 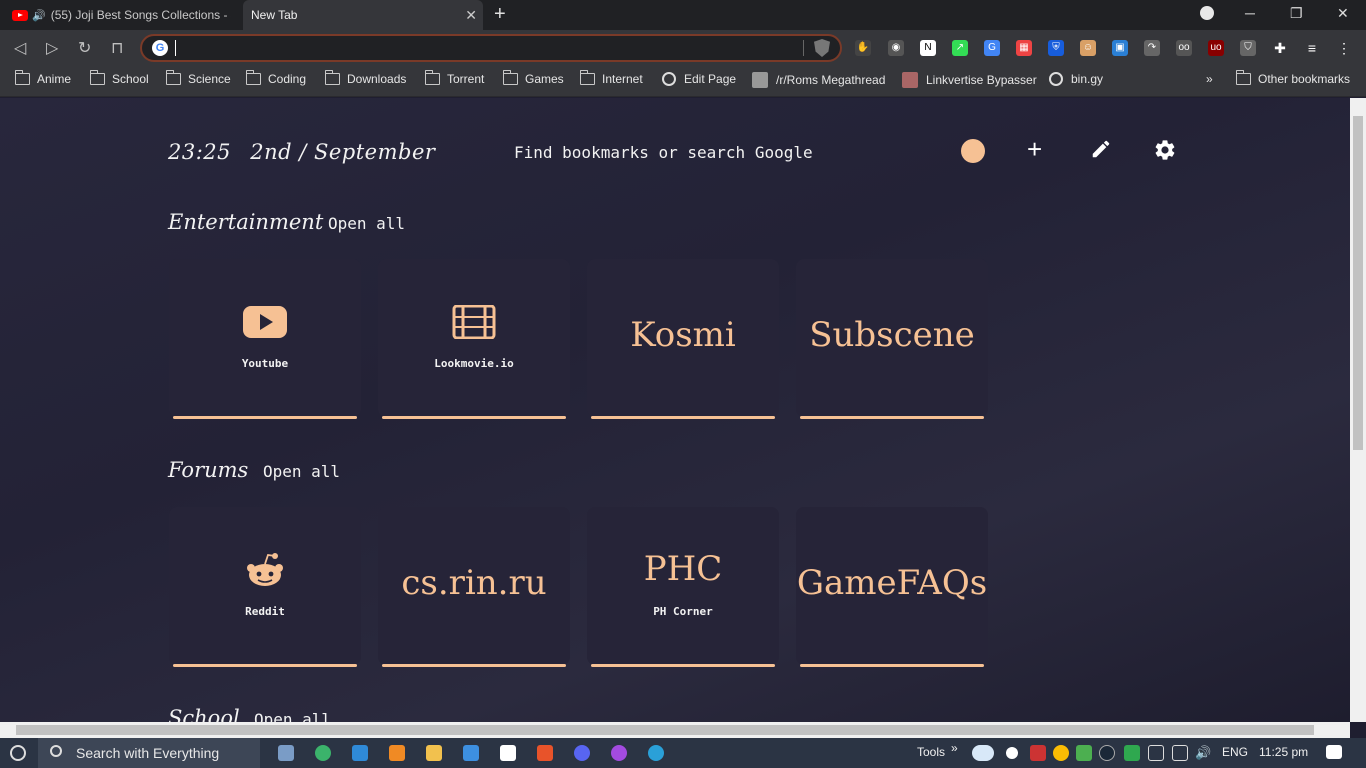 What do you see at coordinates (663, 152) in the screenshot?
I see `bookmark-search-field: Find bookmarks or search Google` at bounding box center [663, 152].